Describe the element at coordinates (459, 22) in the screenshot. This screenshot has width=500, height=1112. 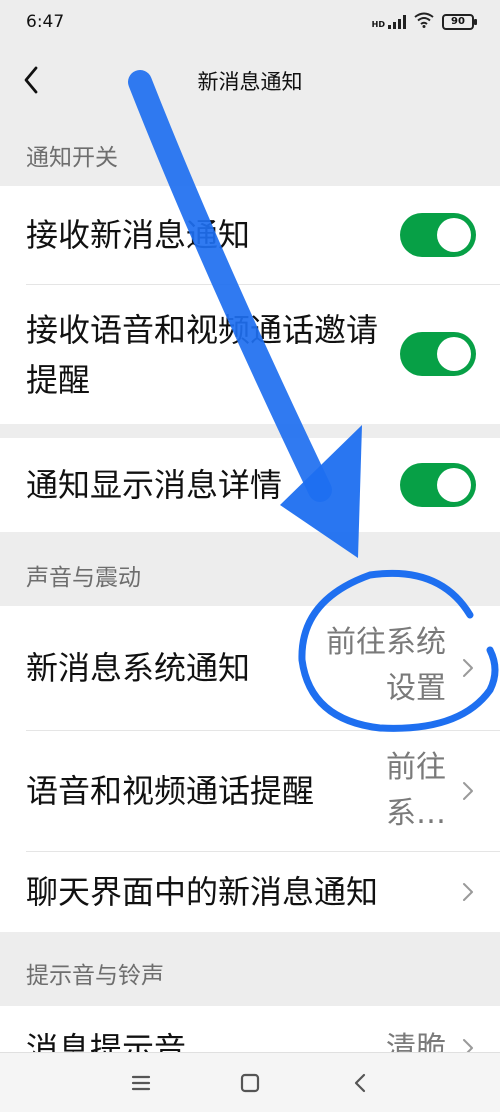
I see `battery-indicator: 90` at that location.